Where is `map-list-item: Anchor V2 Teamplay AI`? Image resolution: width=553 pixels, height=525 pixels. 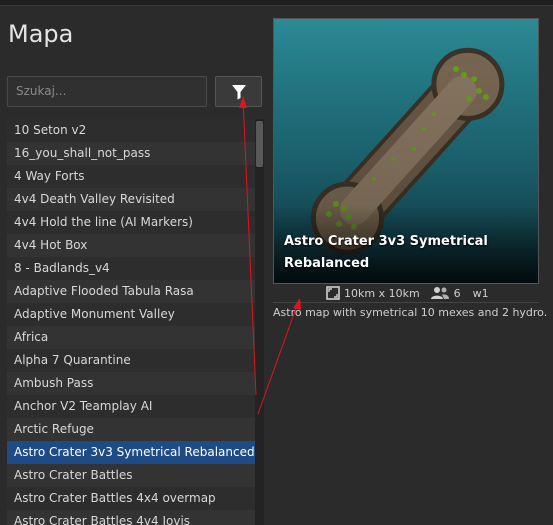 map-list-item: Anchor V2 Teamplay AI is located at coordinates (131, 406).